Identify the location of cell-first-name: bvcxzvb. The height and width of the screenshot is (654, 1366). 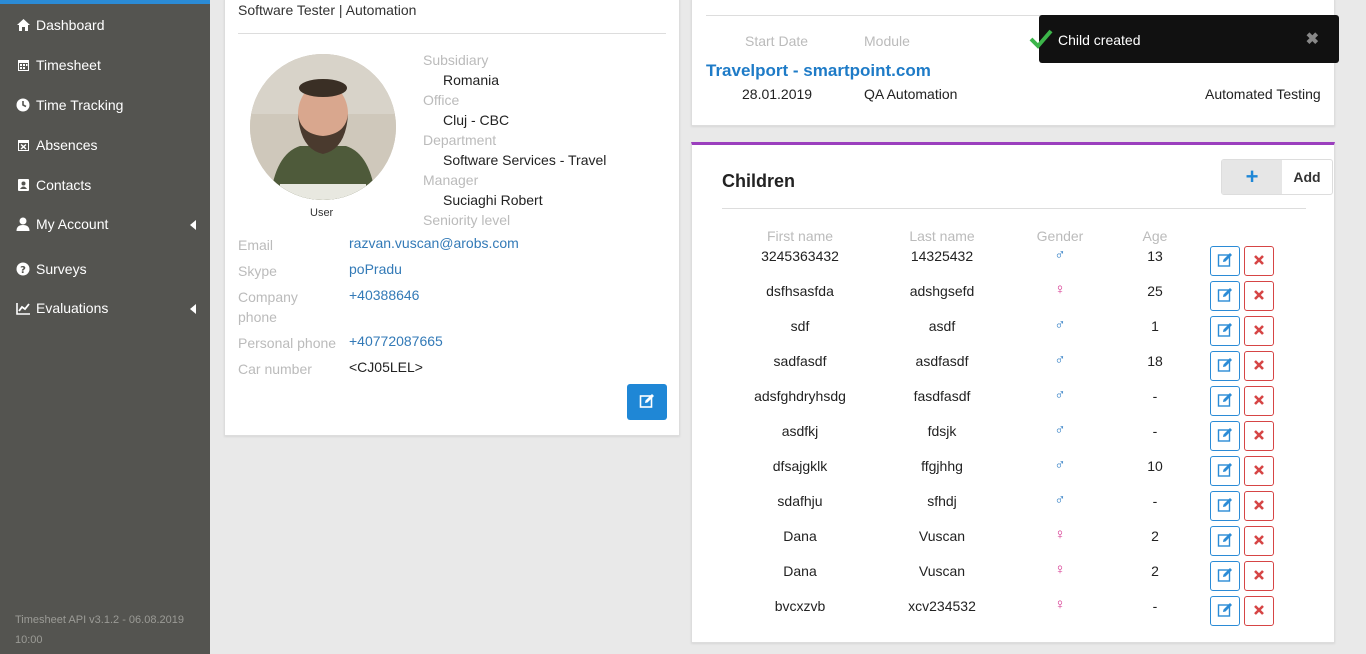
(800, 606).